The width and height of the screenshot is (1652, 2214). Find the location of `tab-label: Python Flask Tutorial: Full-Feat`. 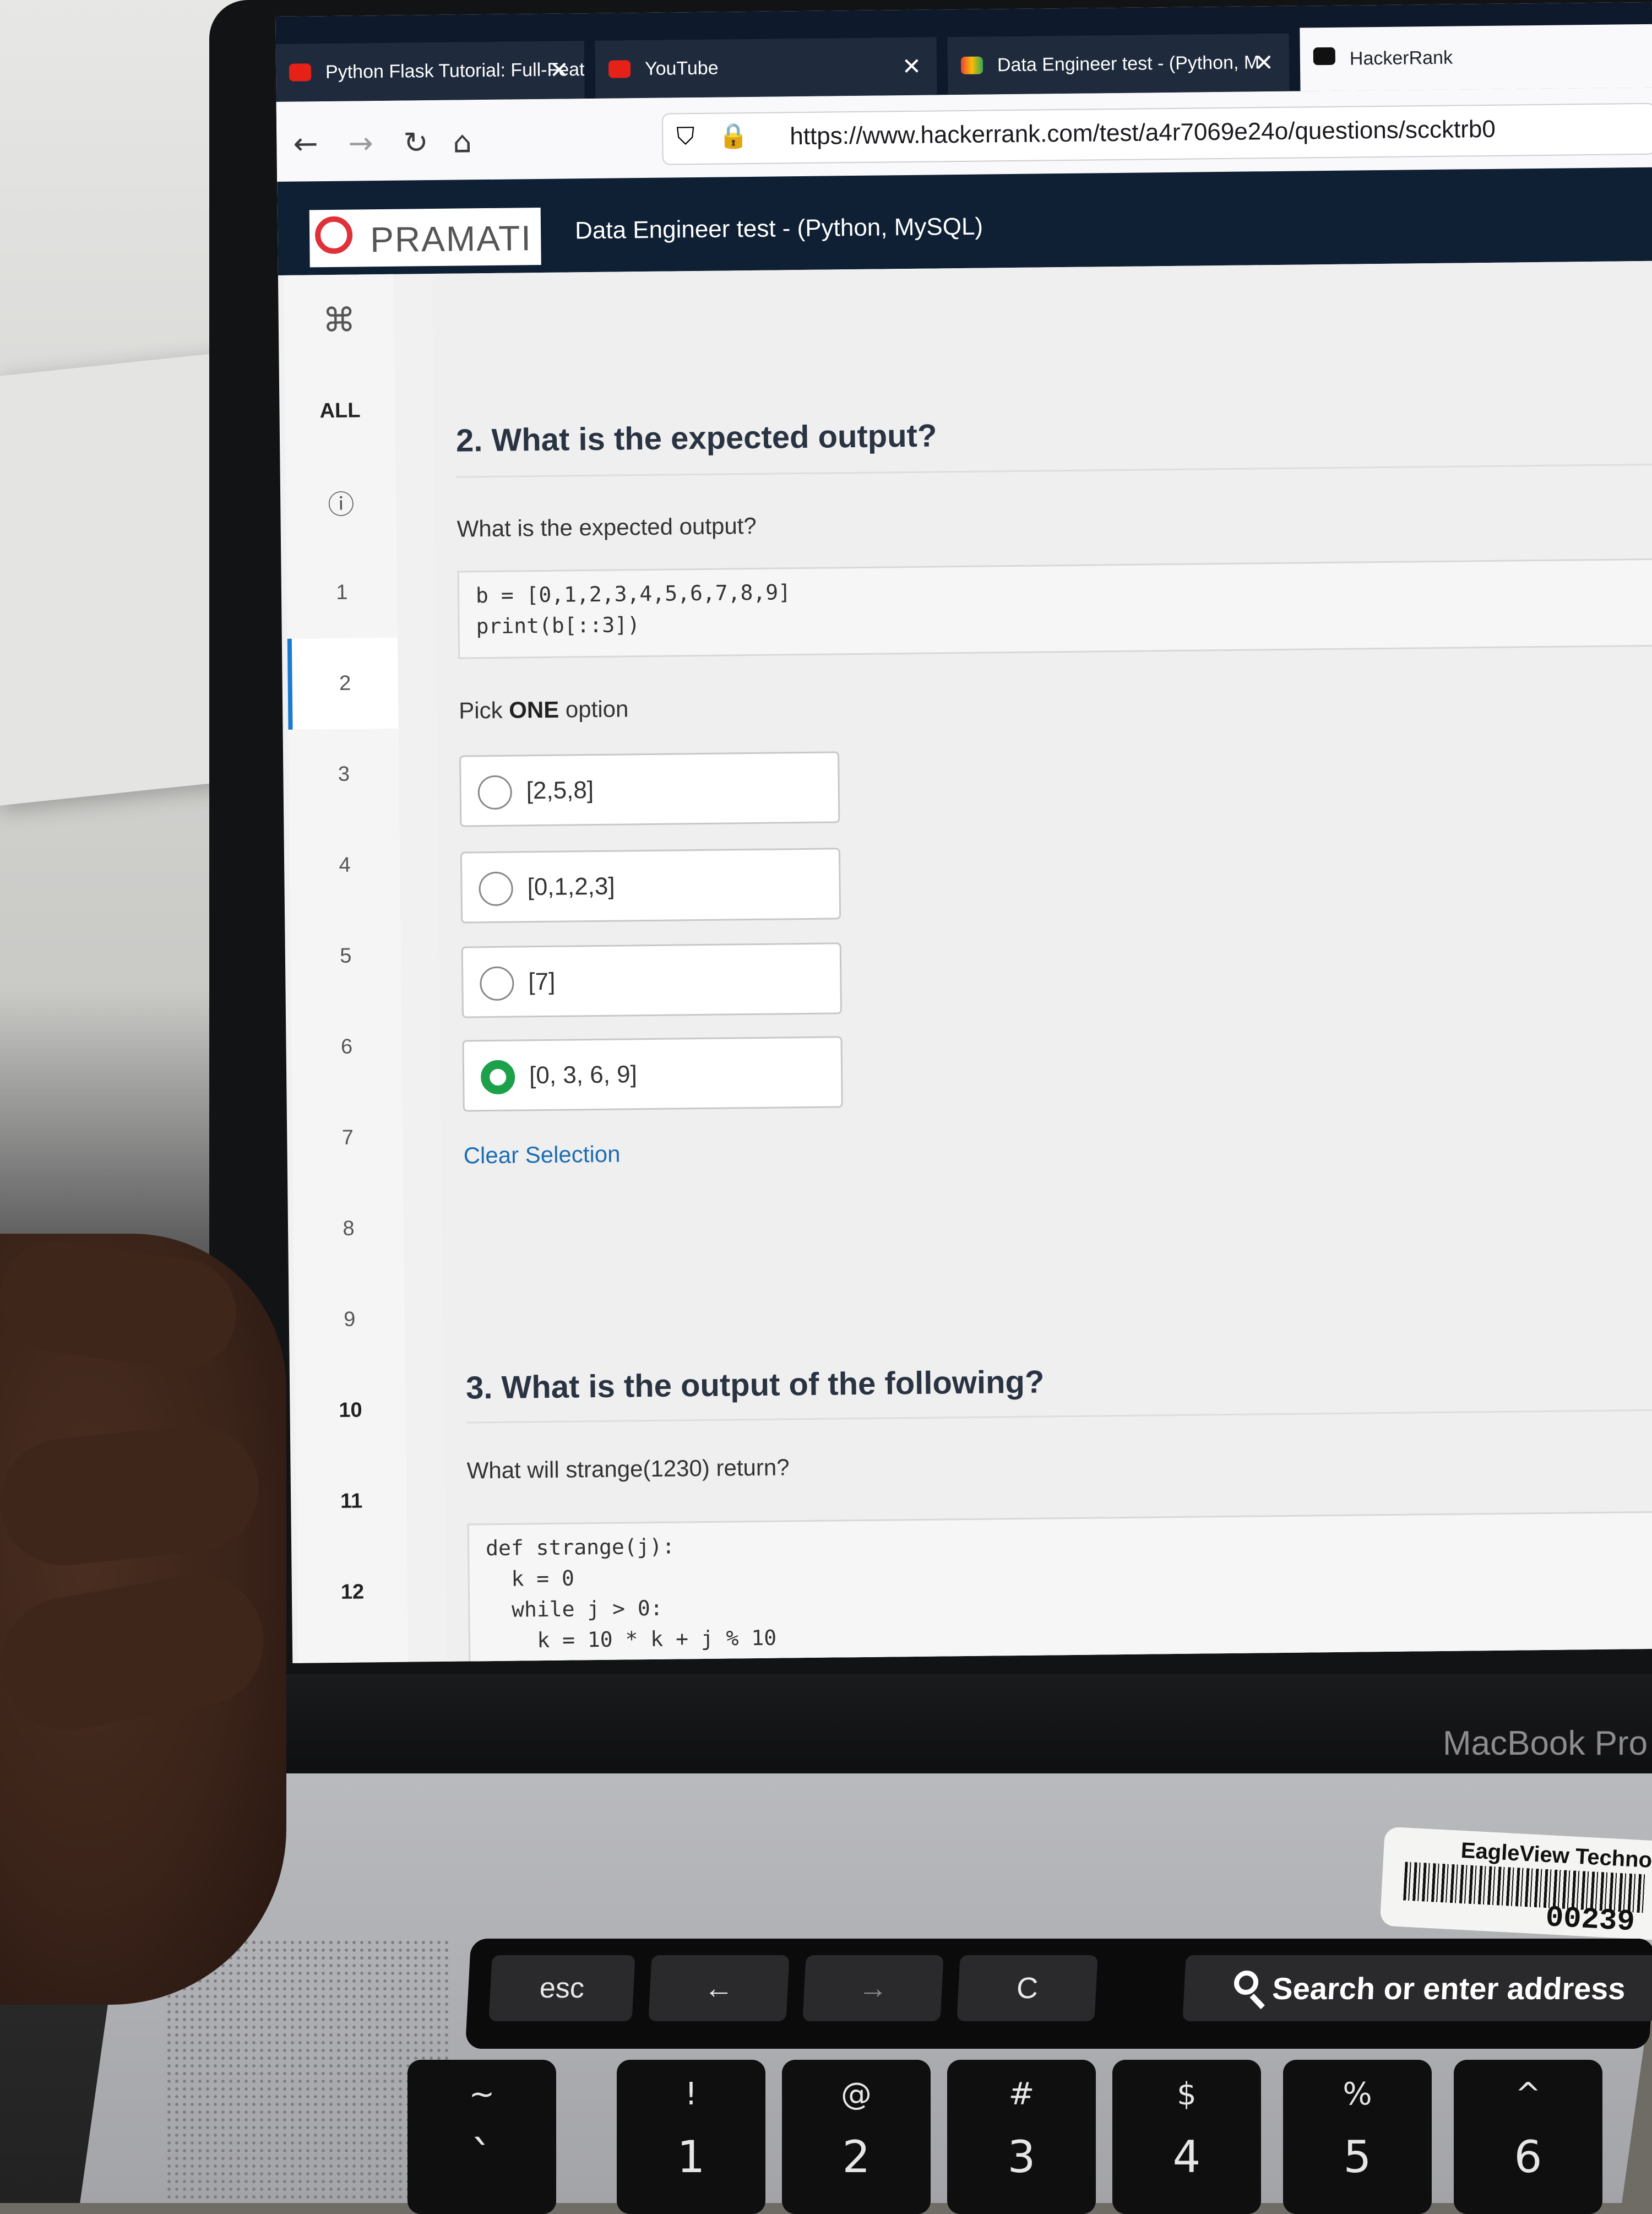

tab-label: Python Flask Tutorial: Full-Feat is located at coordinates (455, 71).